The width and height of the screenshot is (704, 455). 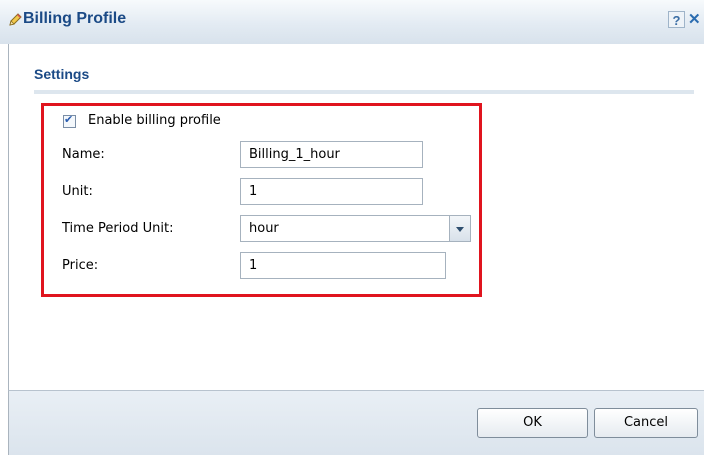 What do you see at coordinates (154, 120) in the screenshot?
I see `enable-billing-label: Enable billing profile` at bounding box center [154, 120].